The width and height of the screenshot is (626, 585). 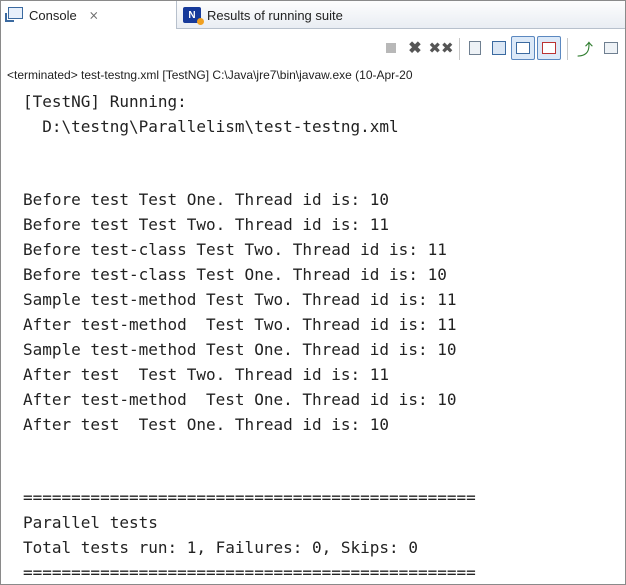 What do you see at coordinates (499, 48) in the screenshot?
I see `word-wrap-icon` at bounding box center [499, 48].